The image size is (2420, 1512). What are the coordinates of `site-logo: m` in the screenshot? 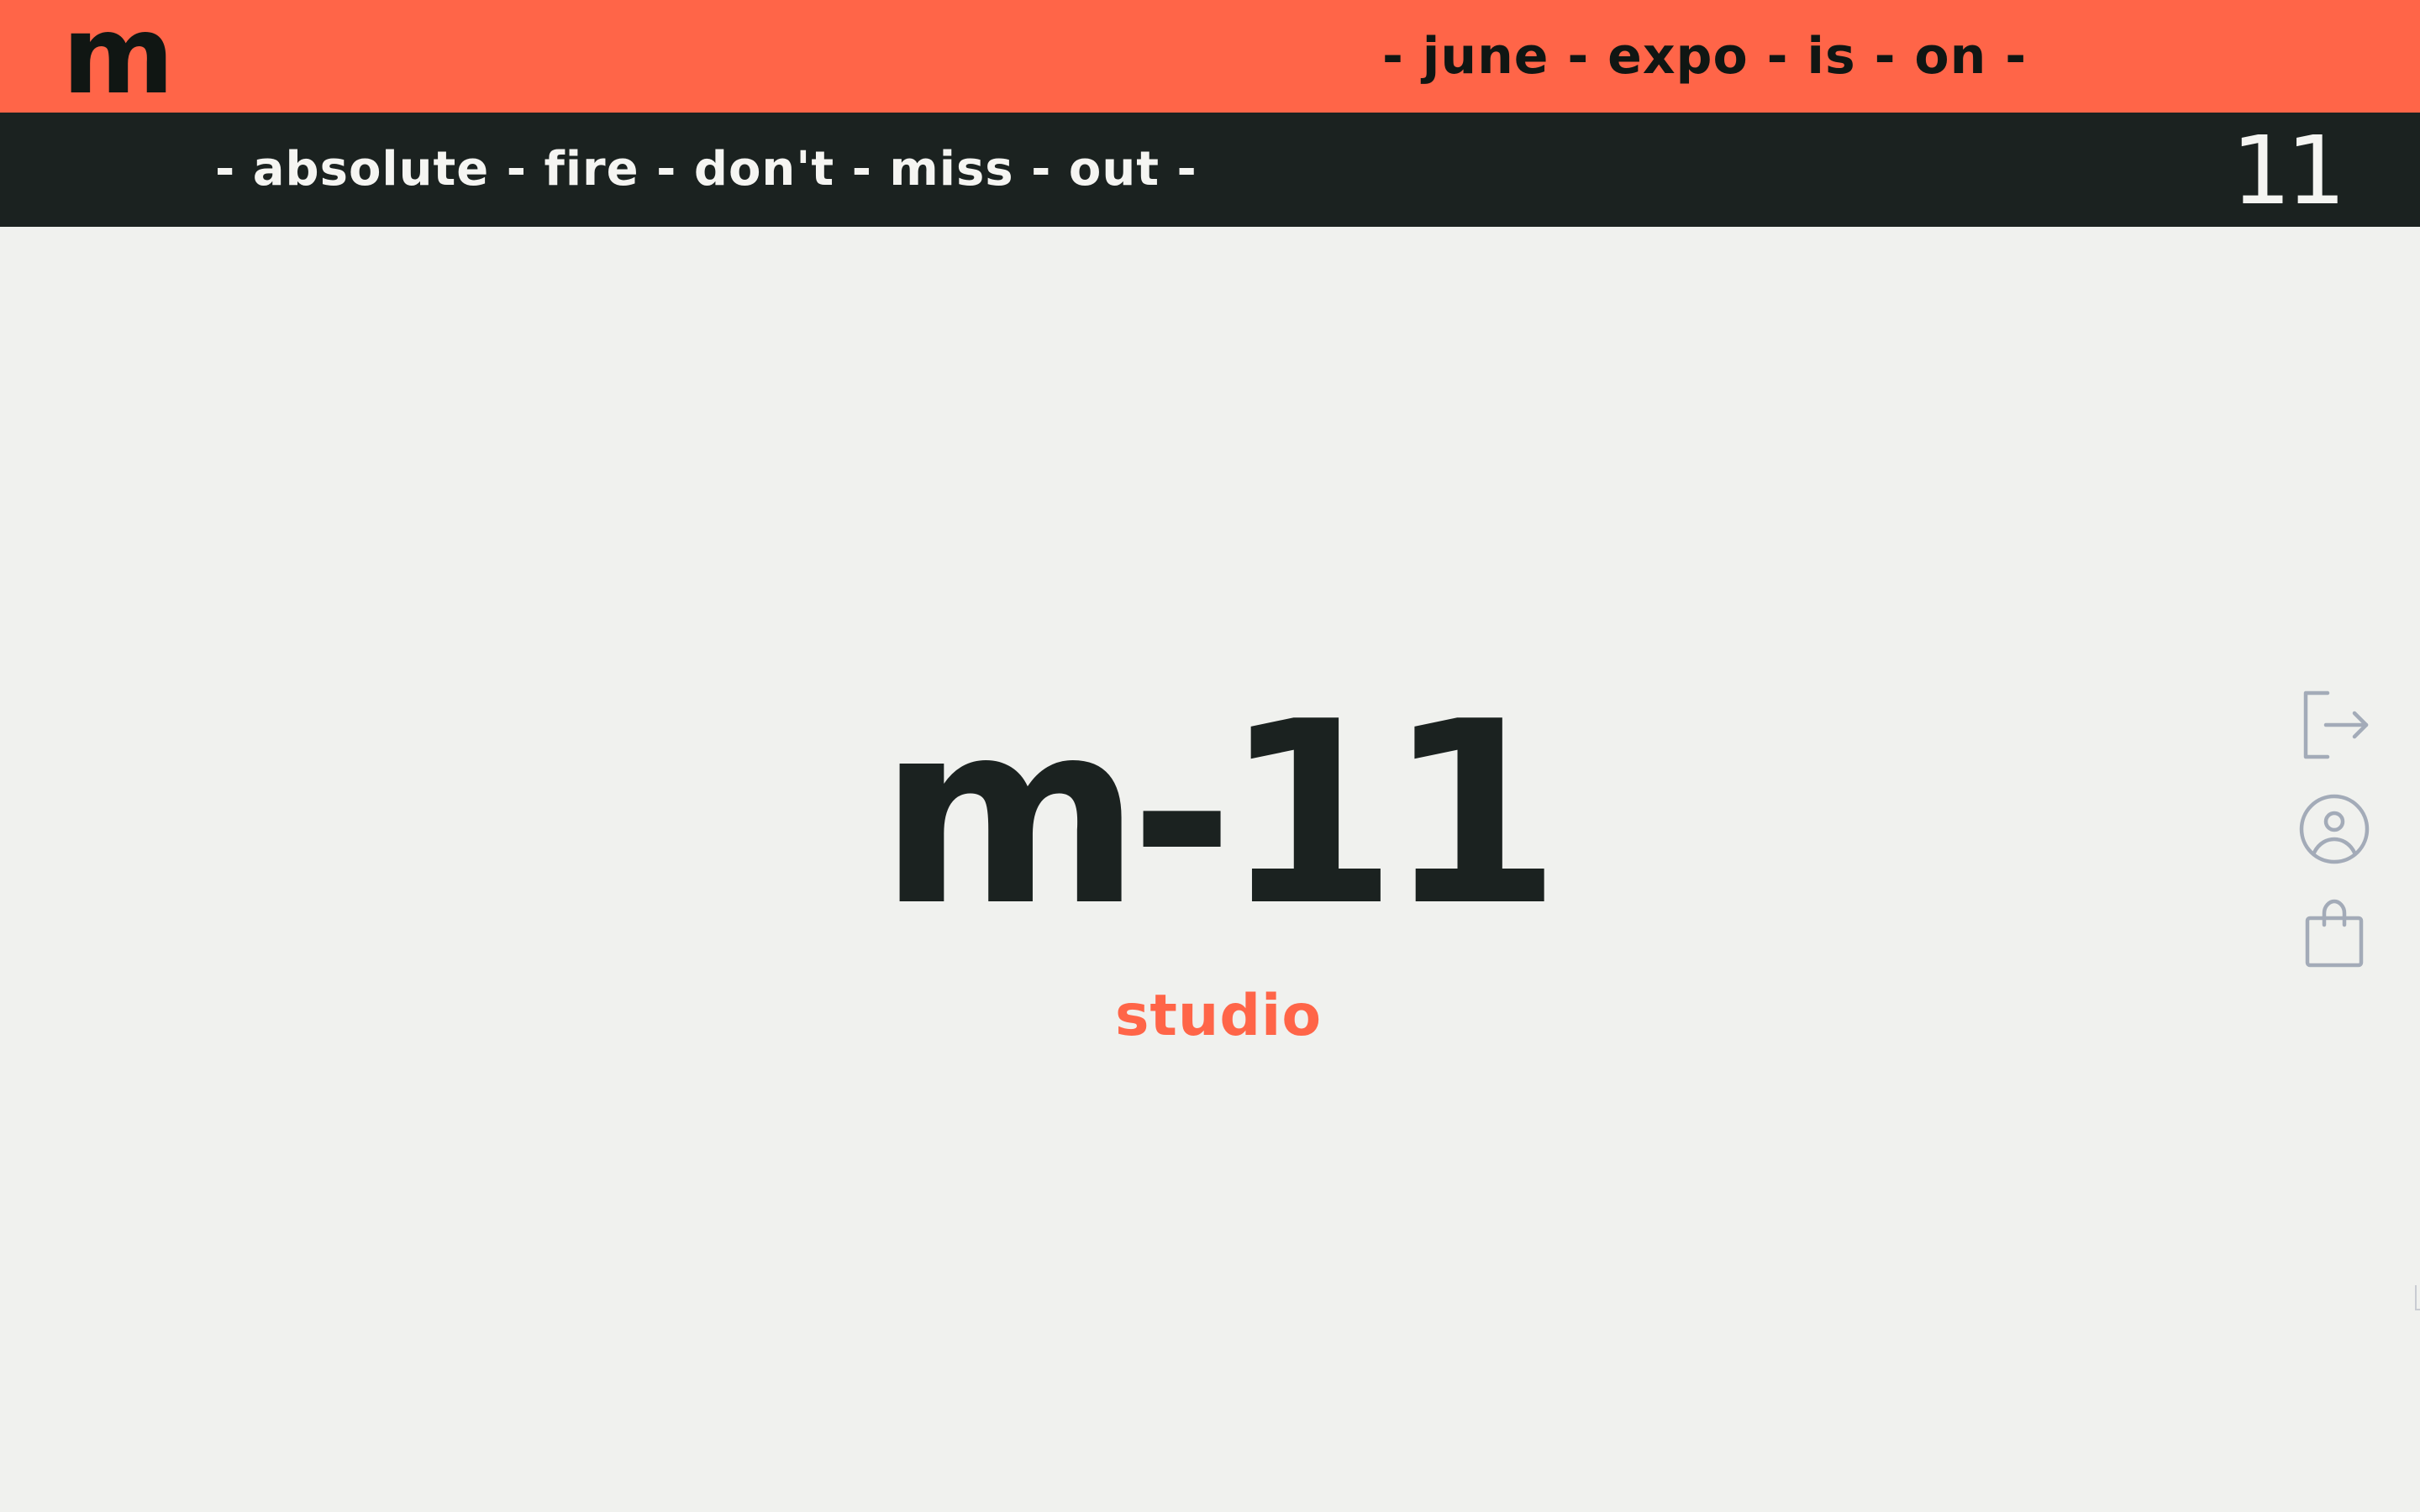 It's located at (118, 56).